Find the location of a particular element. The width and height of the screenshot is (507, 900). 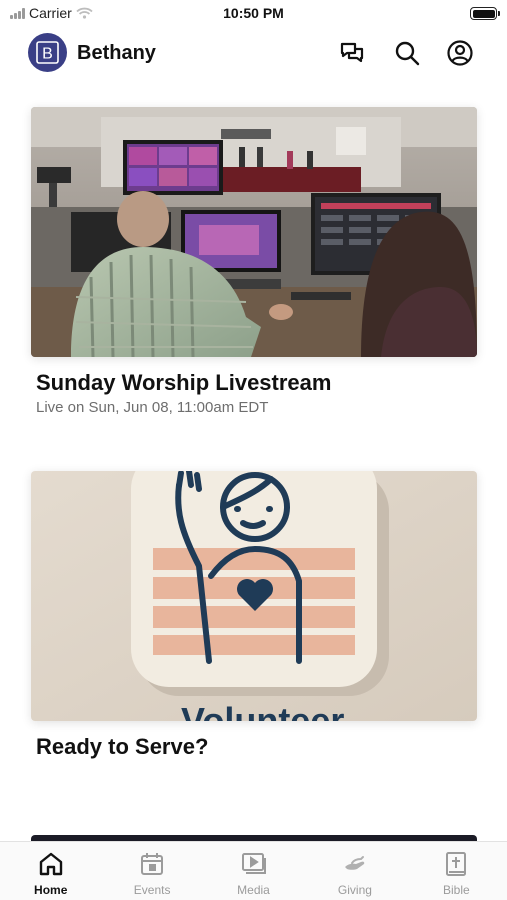

status-bar: Carrier 10:50 PM is located at coordinates (253, 14).